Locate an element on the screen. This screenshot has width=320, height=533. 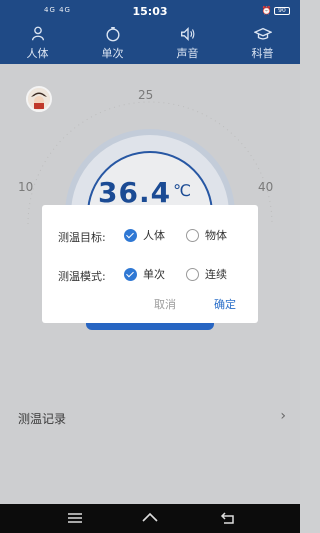
graduation-cap-icon is located at coordinates (262, 33).